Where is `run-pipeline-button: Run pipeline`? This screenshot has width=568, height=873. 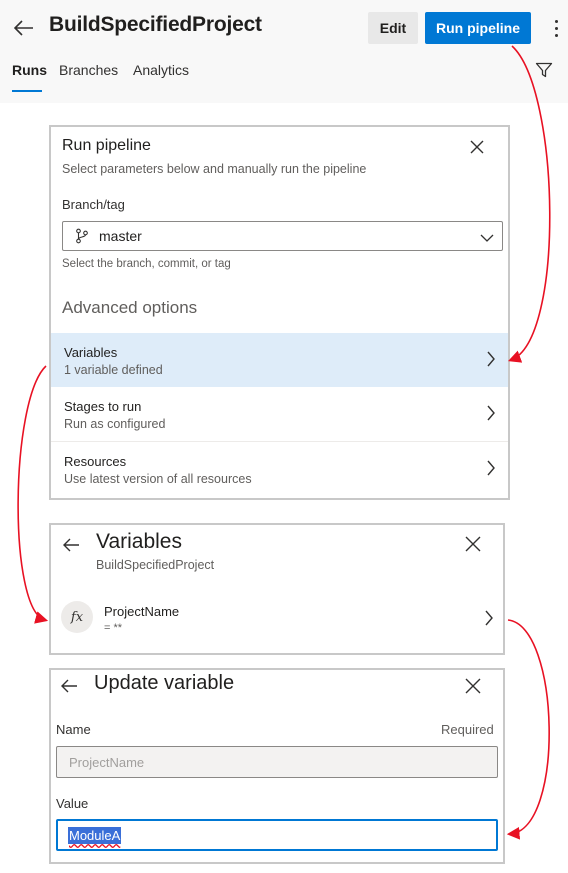 run-pipeline-button: Run pipeline is located at coordinates (478, 28).